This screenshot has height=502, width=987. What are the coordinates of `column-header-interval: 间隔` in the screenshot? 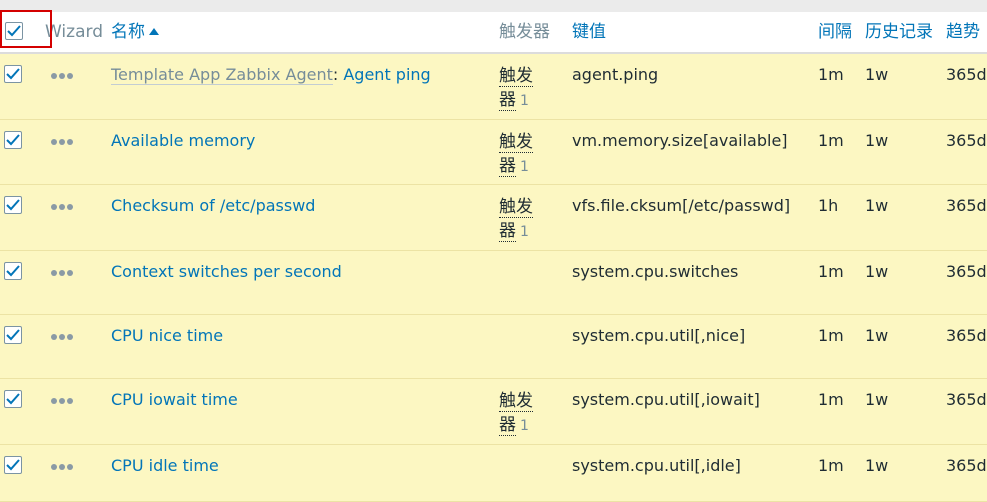 It's located at (835, 32).